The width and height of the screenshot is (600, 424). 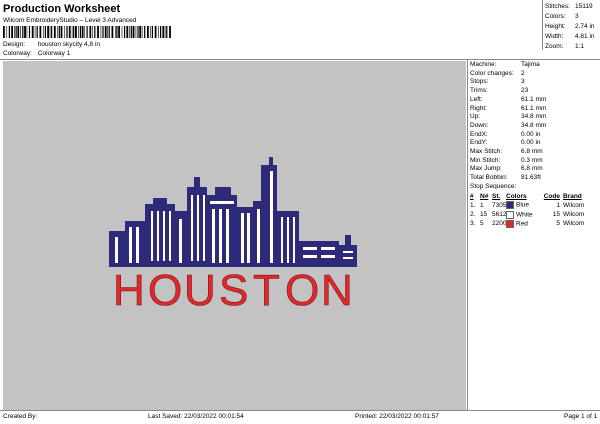 What do you see at coordinates (266, 290) in the screenshot?
I see `letter-t: T` at bounding box center [266, 290].